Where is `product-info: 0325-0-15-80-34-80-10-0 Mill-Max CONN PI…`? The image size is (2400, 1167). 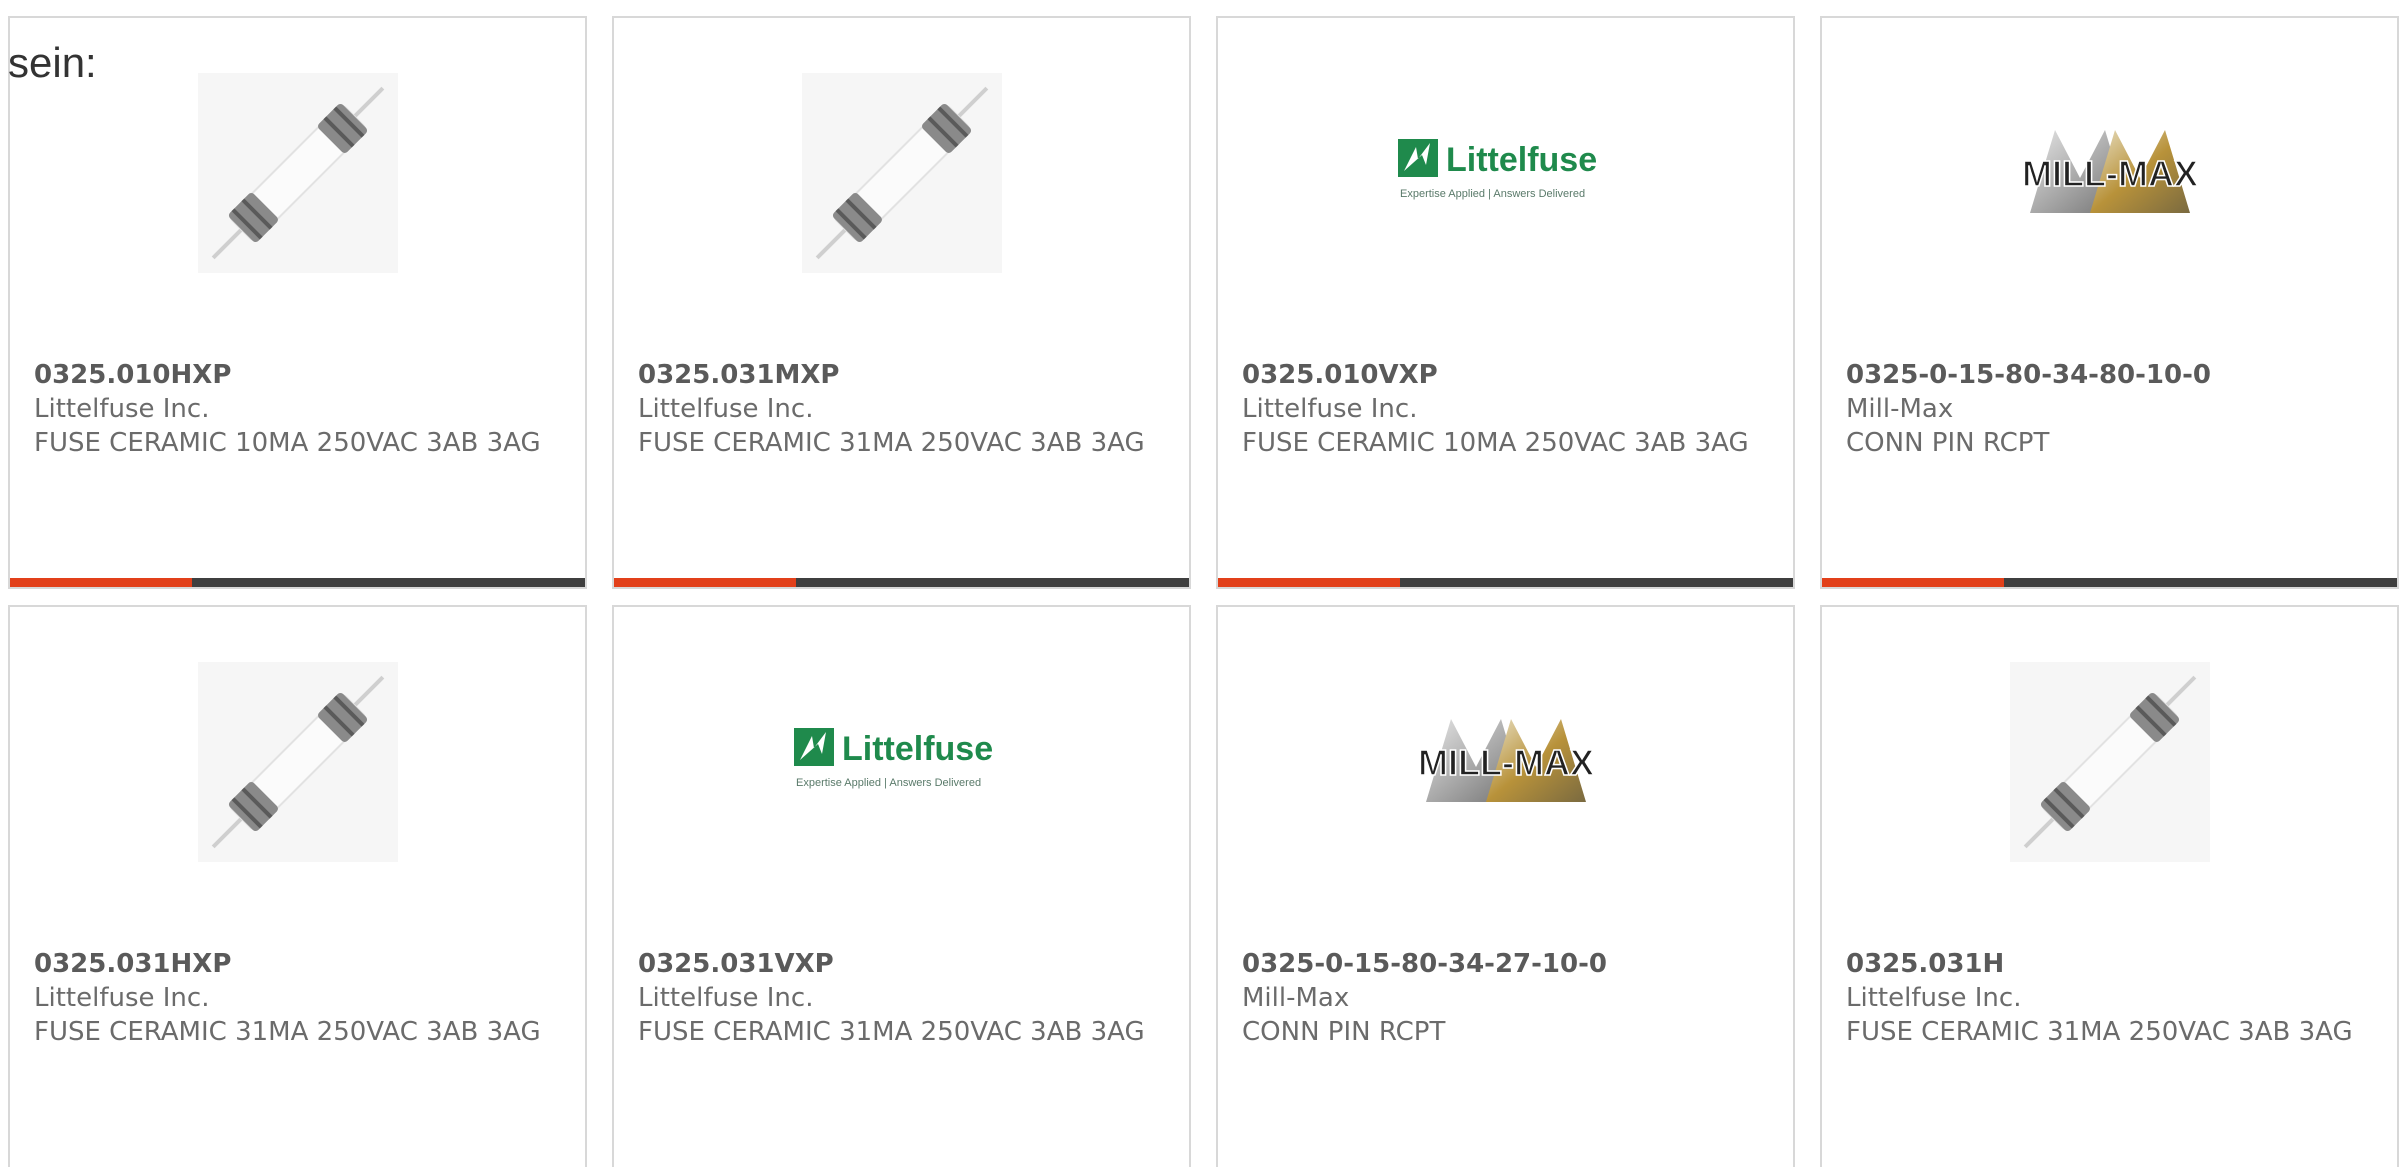
product-info: 0325-0-15-80-34-80-10-0 Mill-Max CONN PI… is located at coordinates (2113, 409).